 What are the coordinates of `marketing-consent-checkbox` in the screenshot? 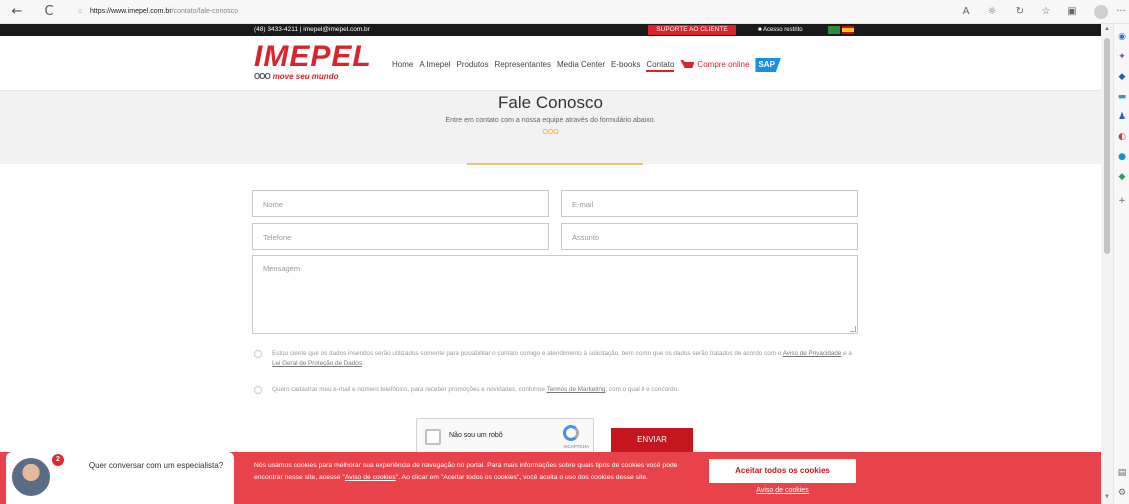 It's located at (258, 390).